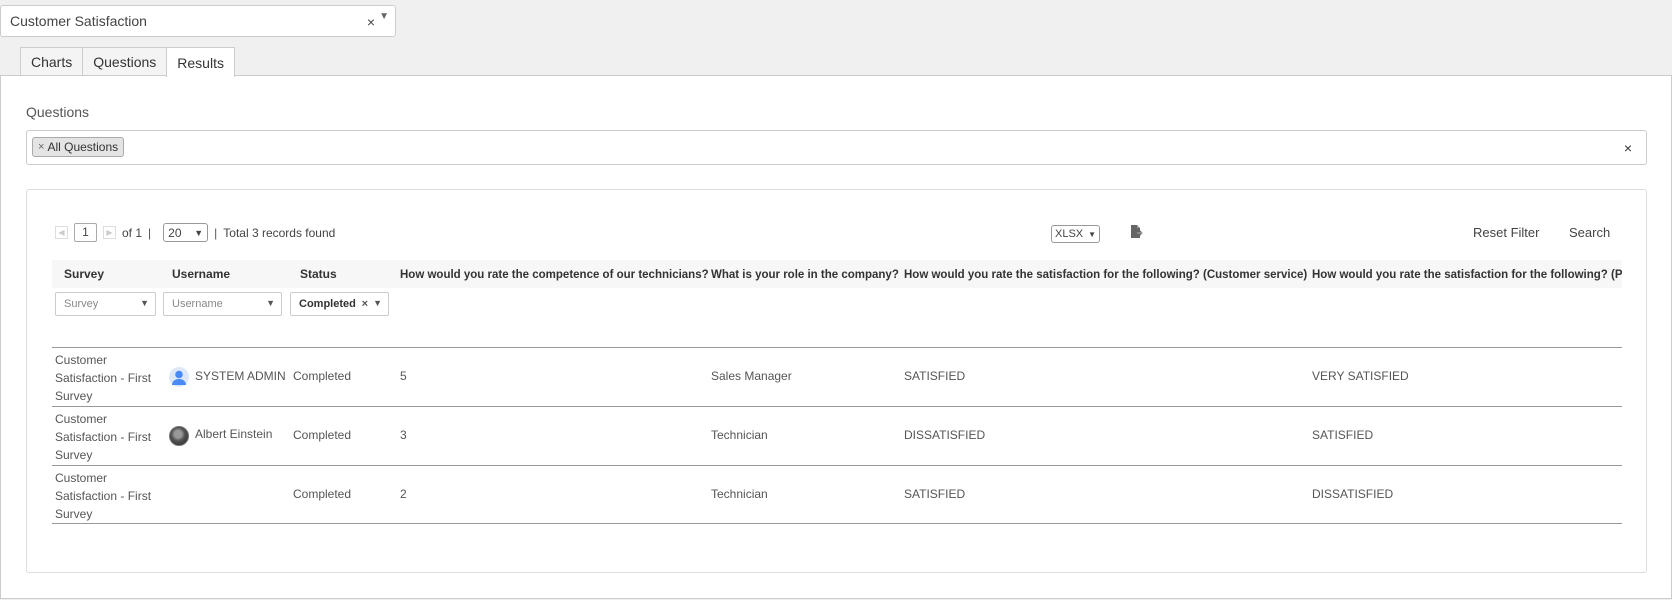  Describe the element at coordinates (318, 274) in the screenshot. I see `column-header-status: Status` at that location.